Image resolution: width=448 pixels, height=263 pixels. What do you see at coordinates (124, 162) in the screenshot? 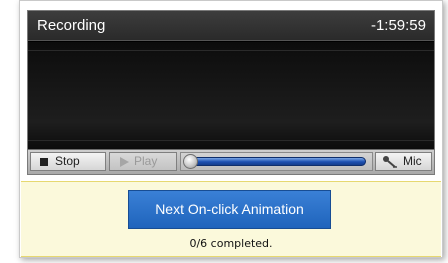
I see `play-triangle-icon` at bounding box center [124, 162].